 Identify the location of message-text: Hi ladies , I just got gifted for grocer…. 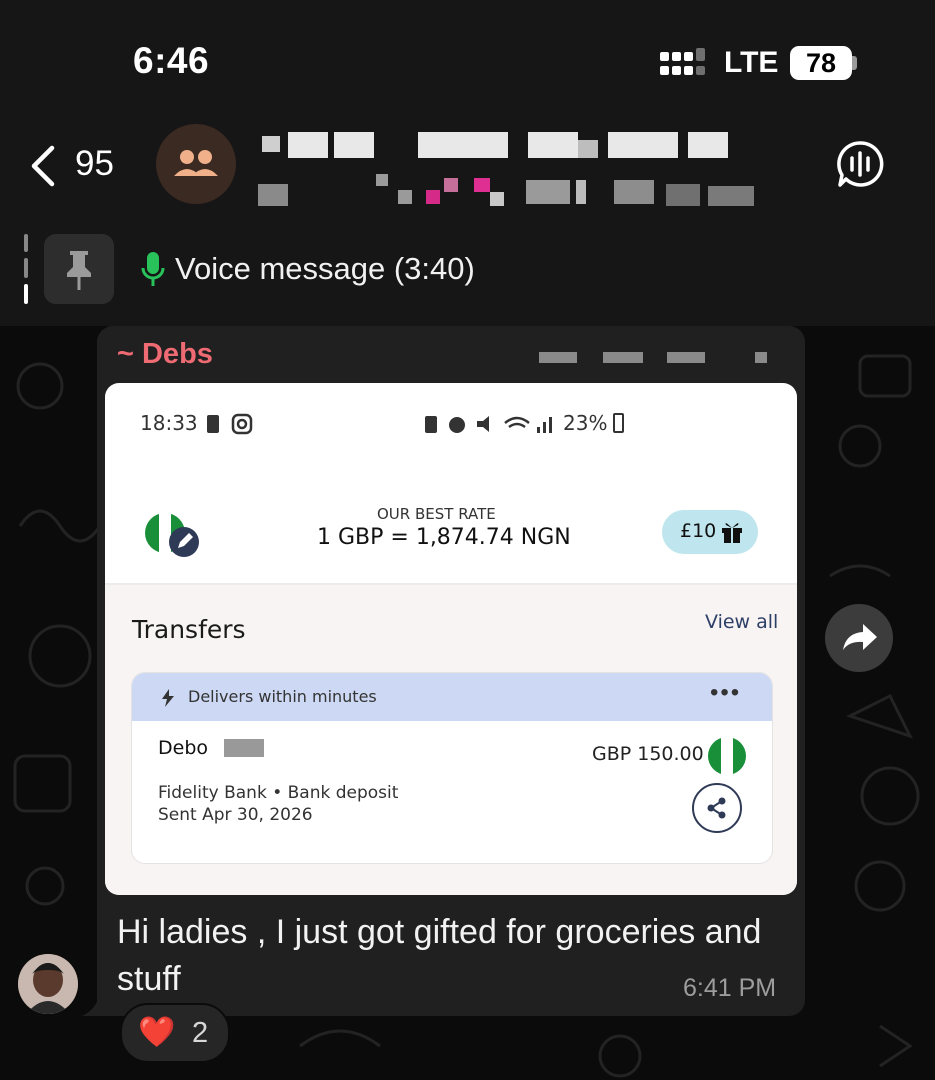
(439, 955).